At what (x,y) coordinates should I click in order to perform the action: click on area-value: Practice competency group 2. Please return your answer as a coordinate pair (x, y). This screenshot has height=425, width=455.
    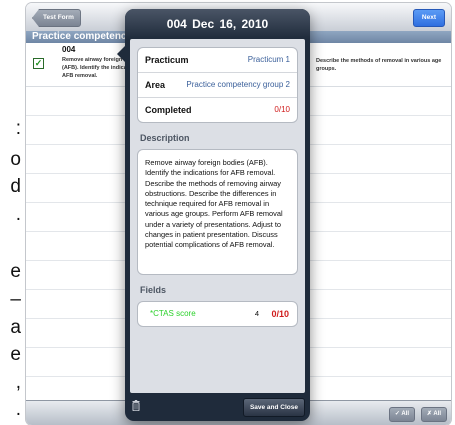
    Looking at the image, I should click on (238, 84).